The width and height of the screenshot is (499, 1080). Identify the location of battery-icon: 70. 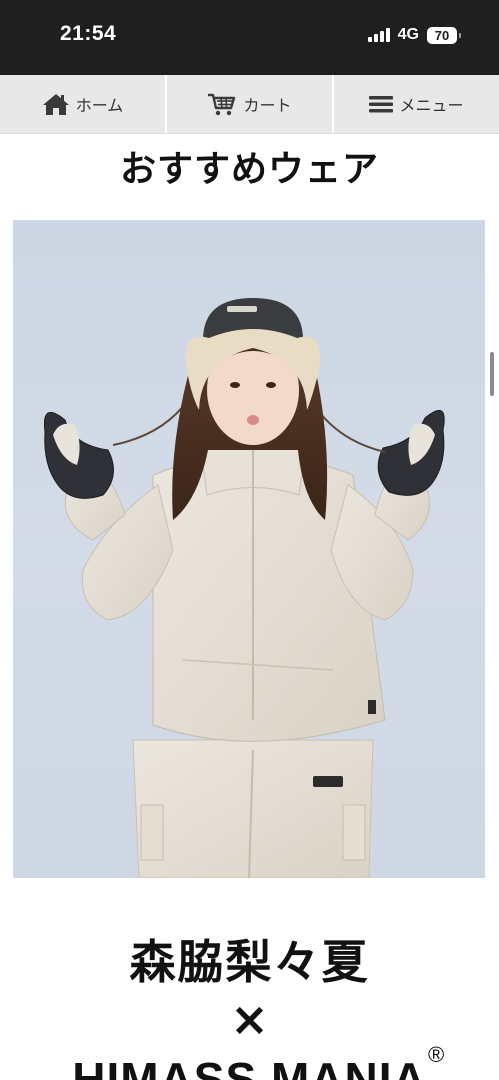
(444, 35).